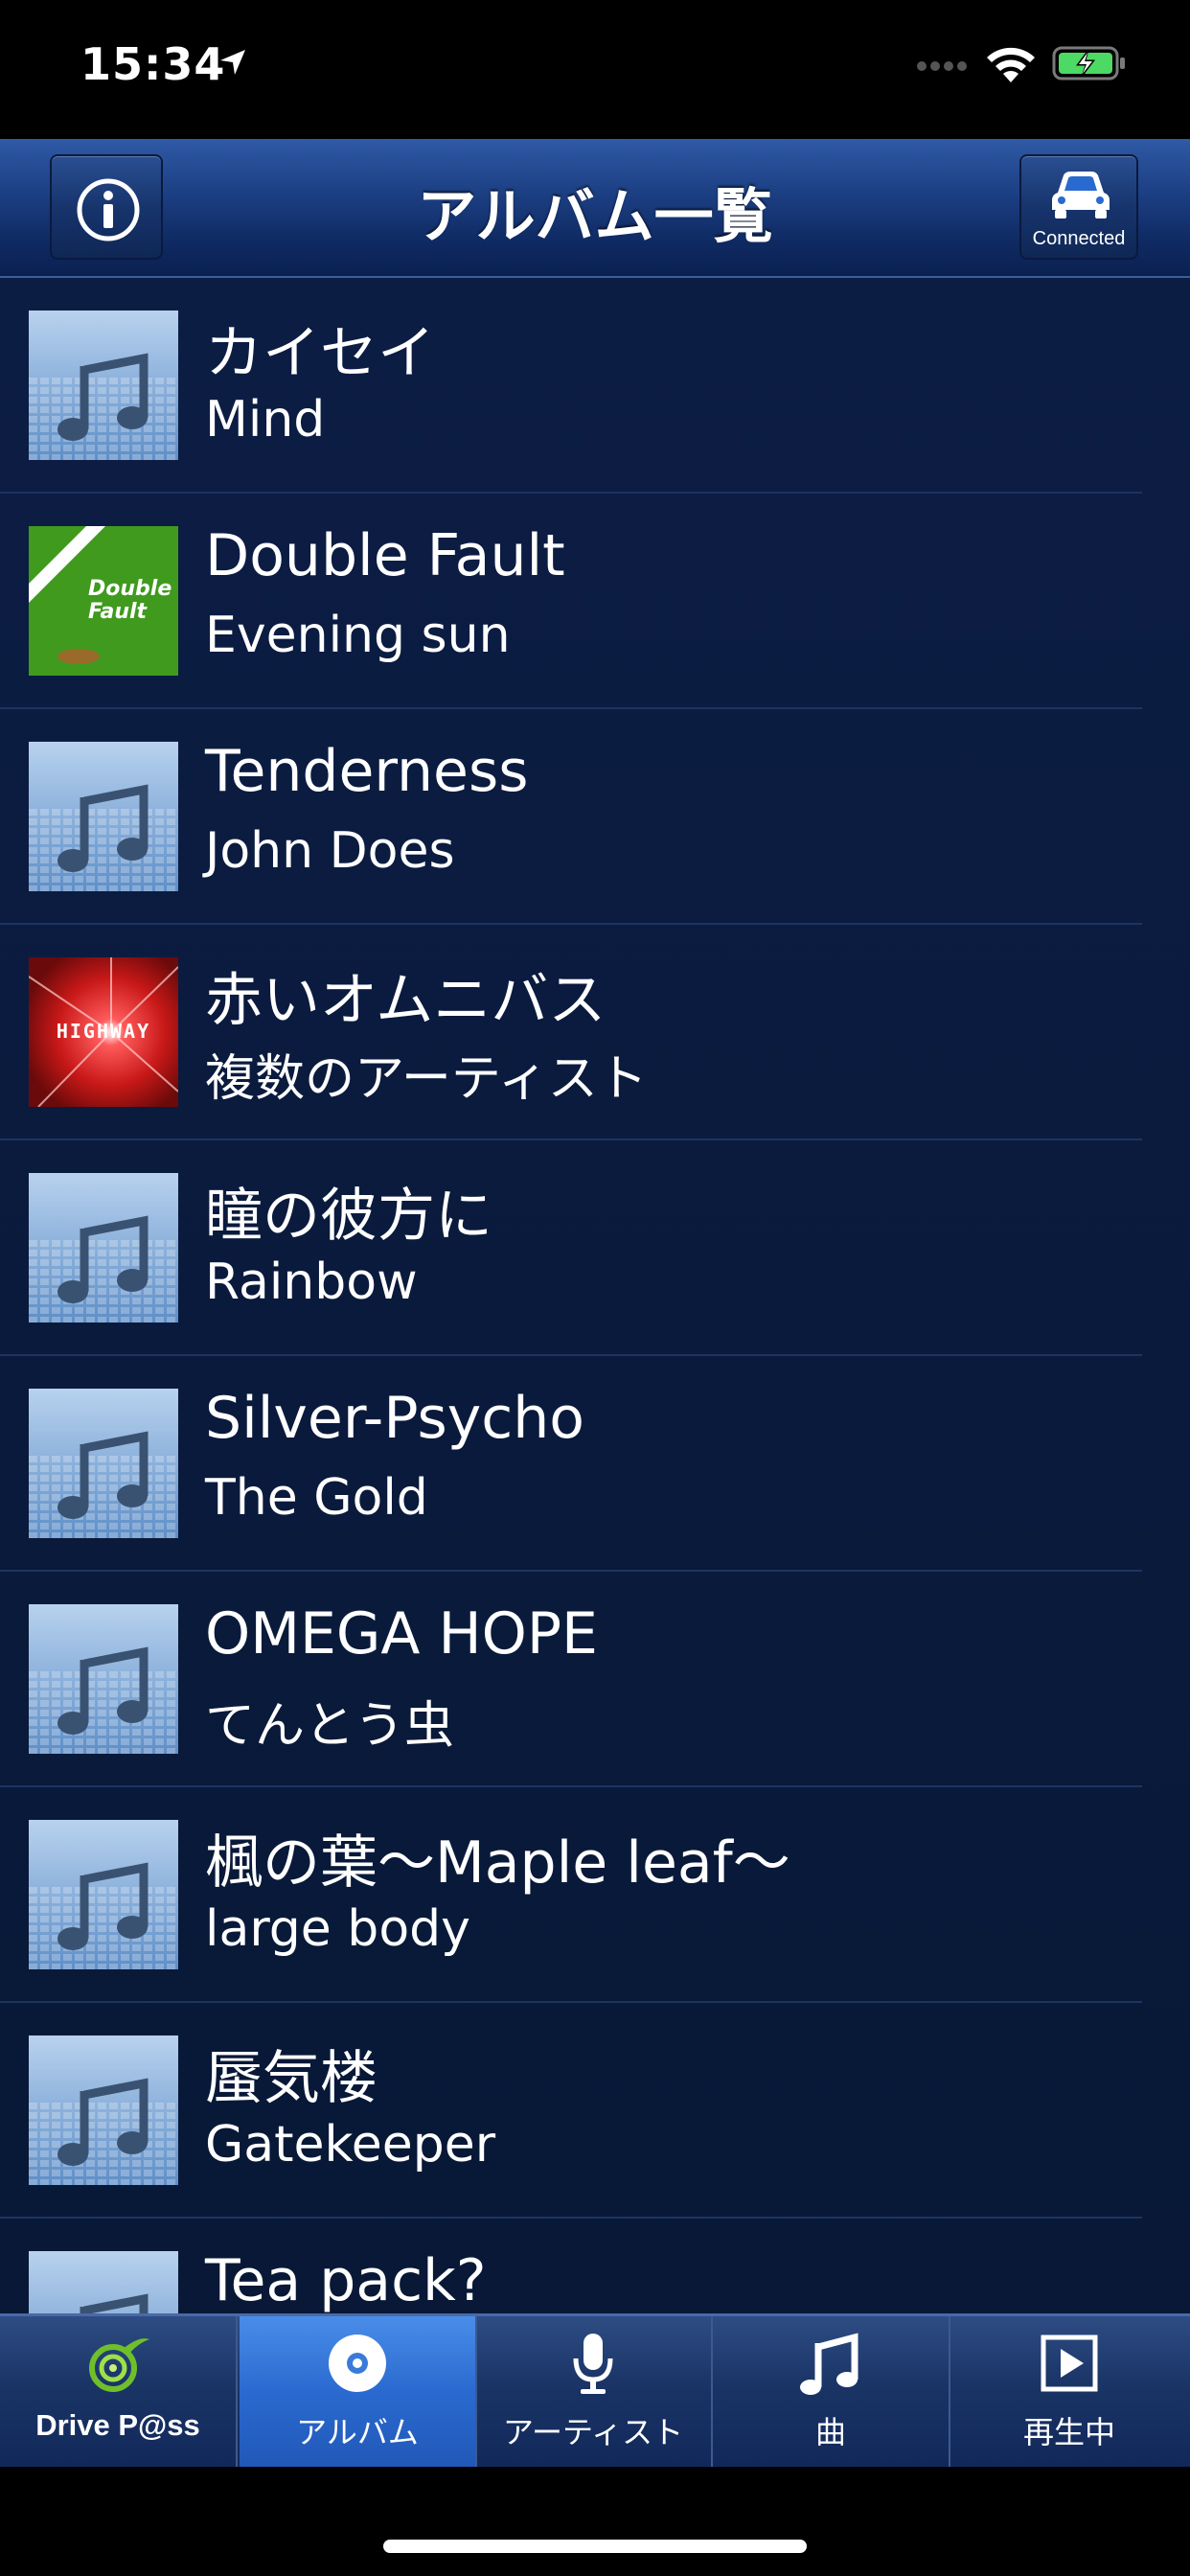  I want to click on album-artist: 複数のアーティスト, so click(427, 1079).